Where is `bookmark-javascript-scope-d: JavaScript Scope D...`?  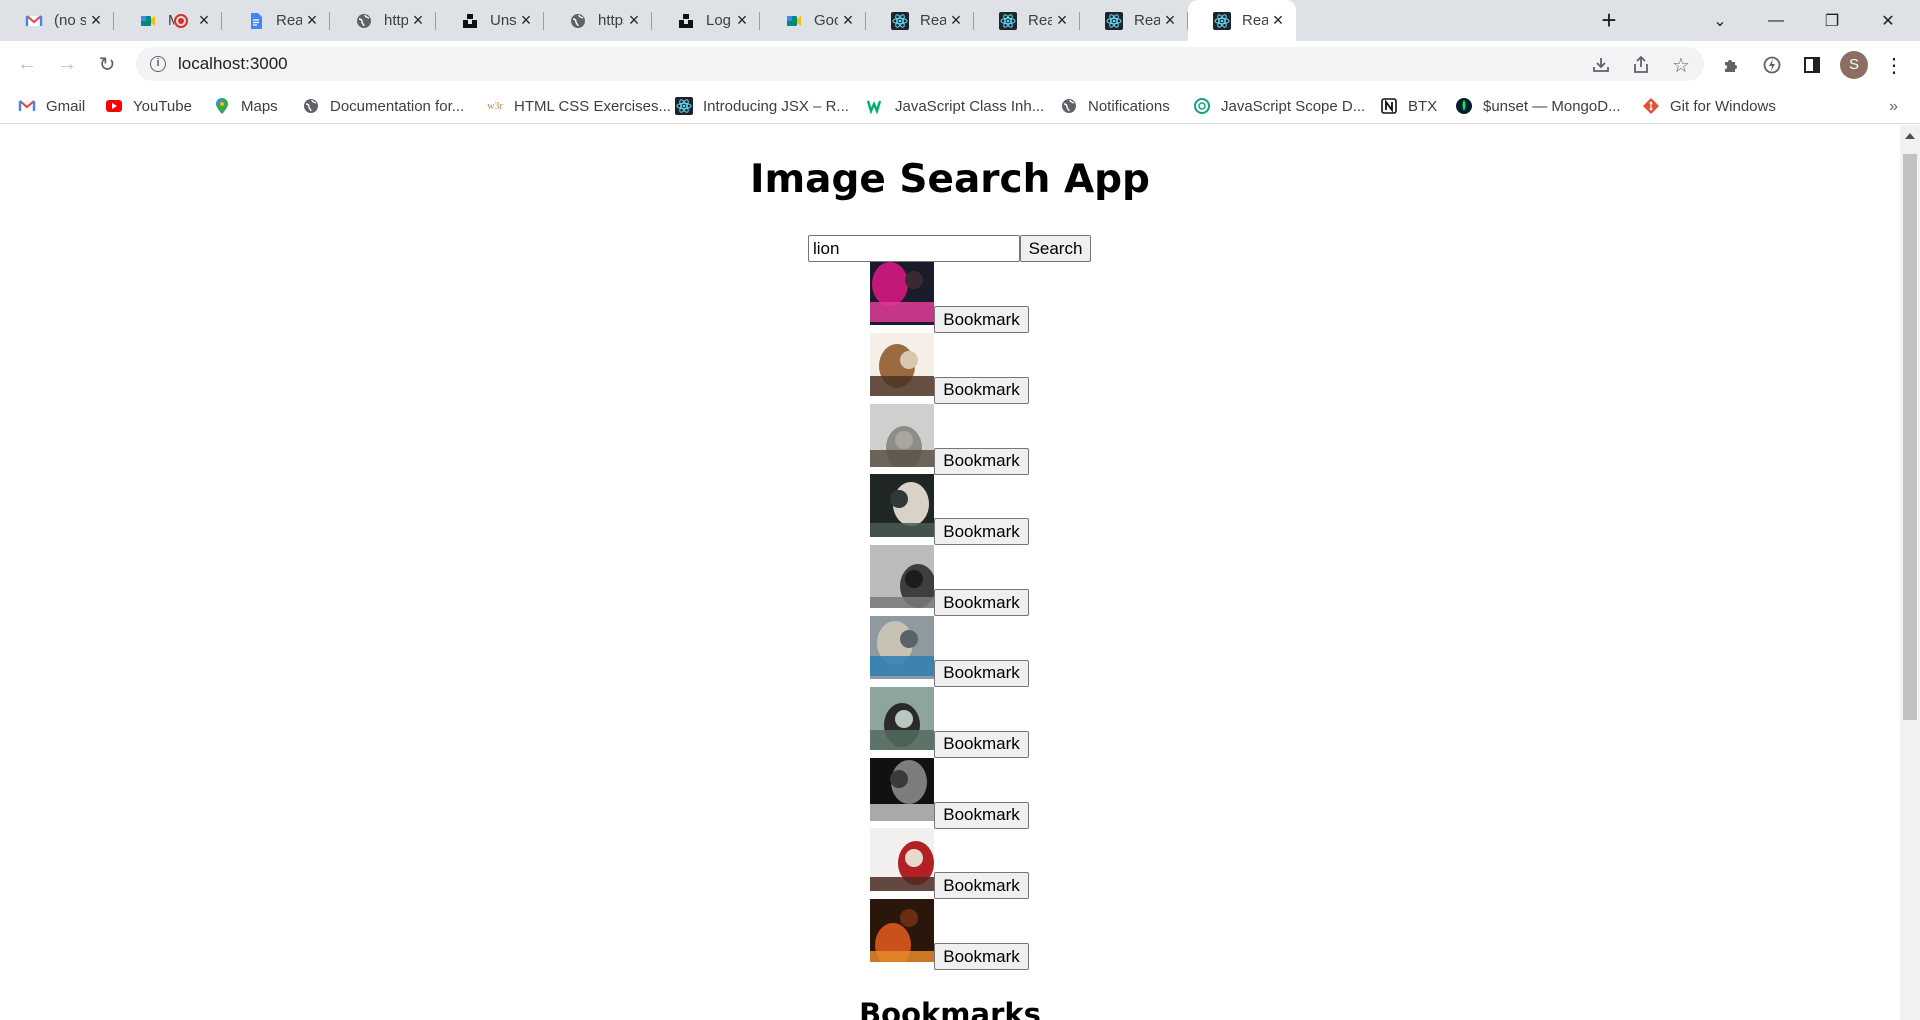 bookmark-javascript-scope-d: JavaScript Scope D... is located at coordinates (1279, 106).